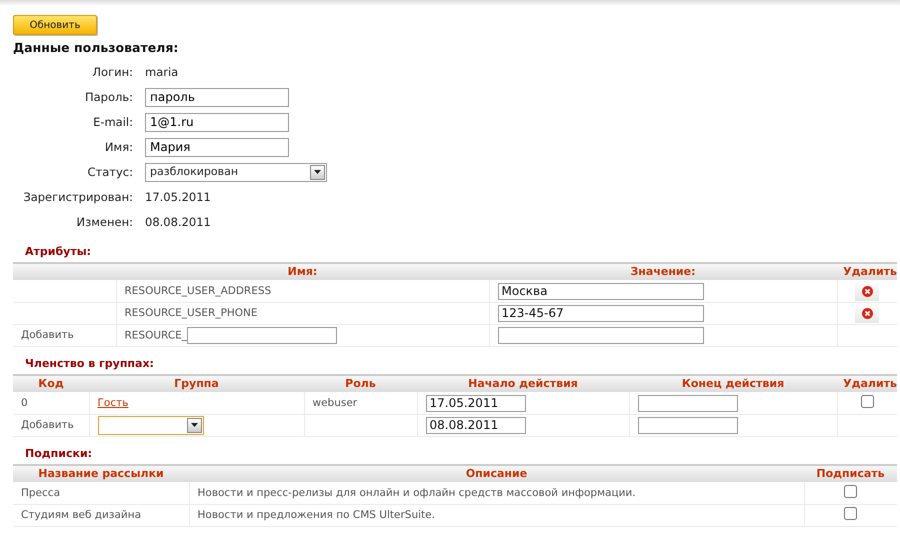 The height and width of the screenshot is (548, 900). What do you see at coordinates (476, 425) in the screenshot?
I see `input-field: 08.08.2011` at bounding box center [476, 425].